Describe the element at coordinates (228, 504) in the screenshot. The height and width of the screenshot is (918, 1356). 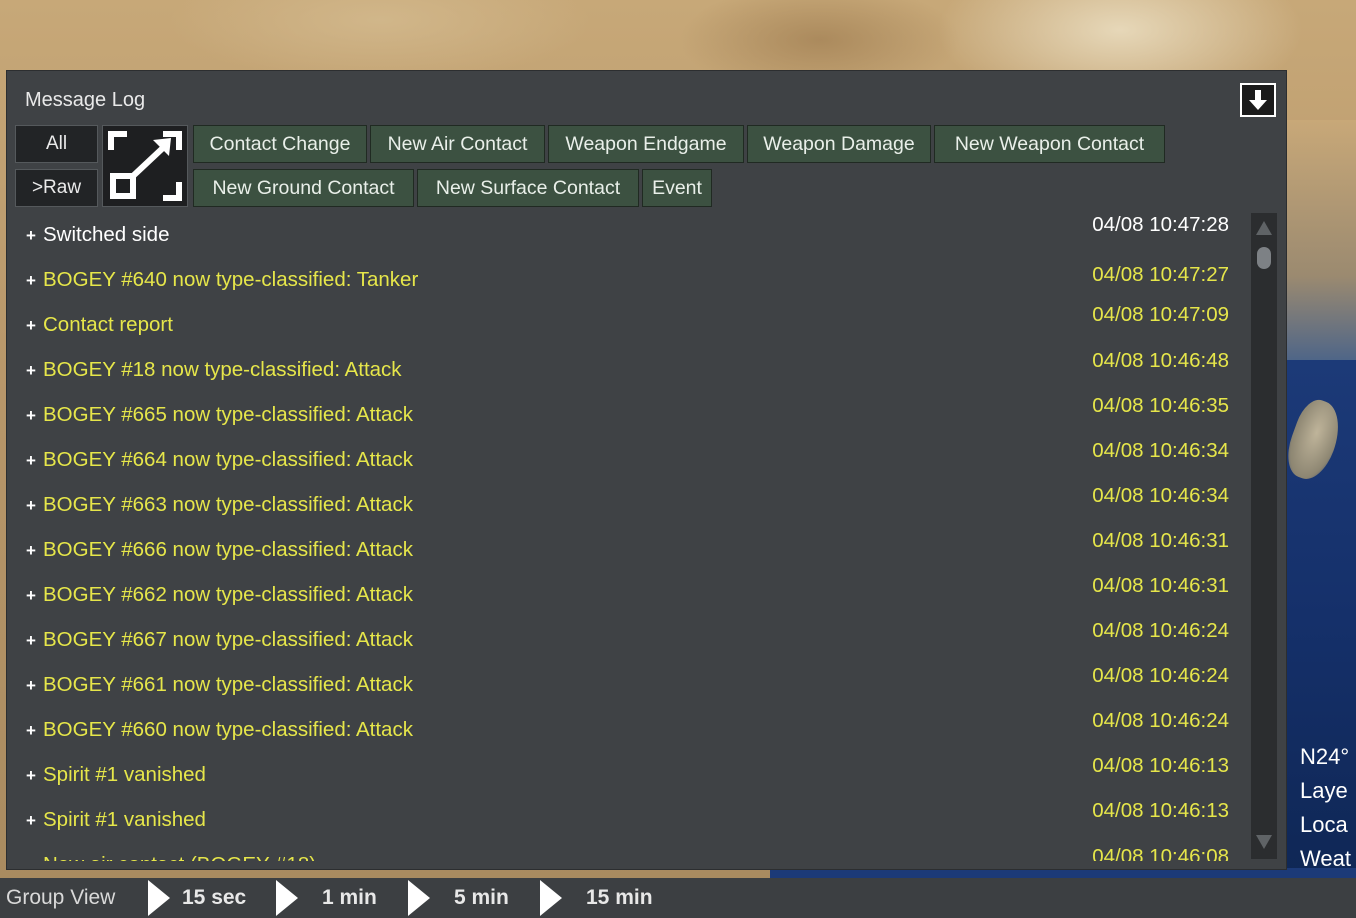
I see `message-text: BOGEY #663 now type-classified: Attack` at that location.